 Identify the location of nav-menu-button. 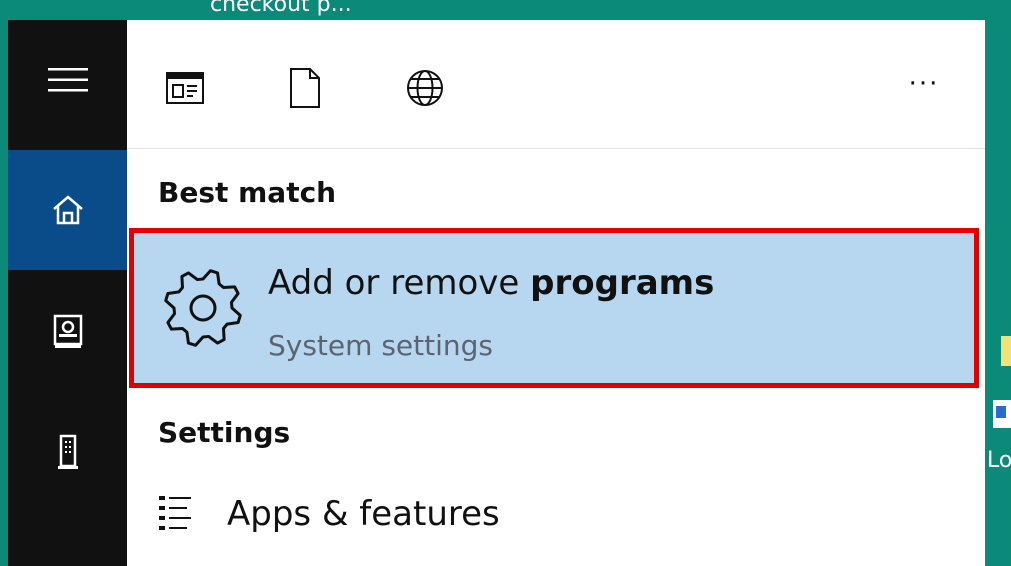
(67, 80).